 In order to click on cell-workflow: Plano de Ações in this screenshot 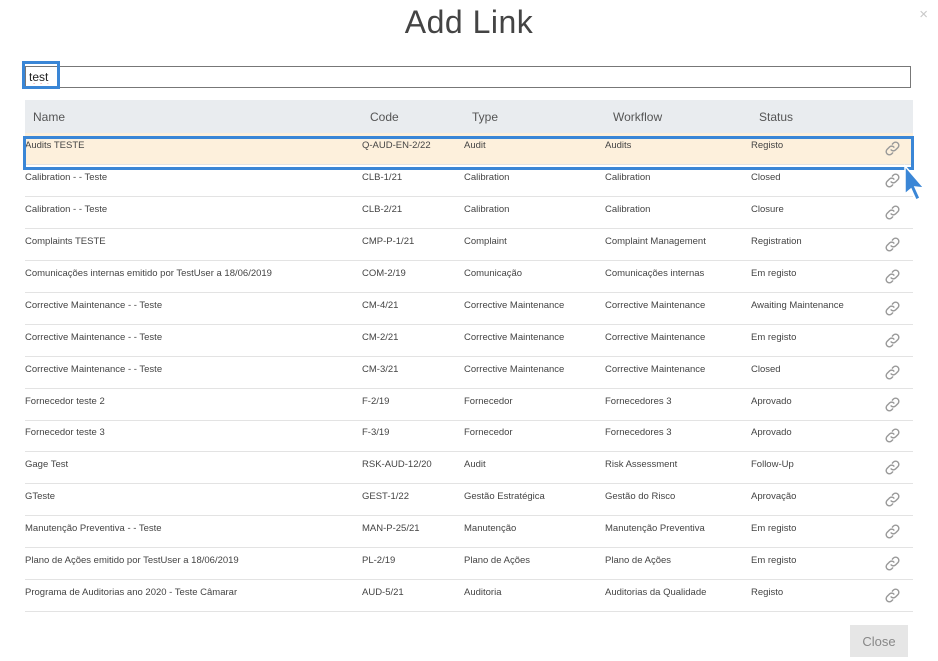, I will do `click(638, 561)`.